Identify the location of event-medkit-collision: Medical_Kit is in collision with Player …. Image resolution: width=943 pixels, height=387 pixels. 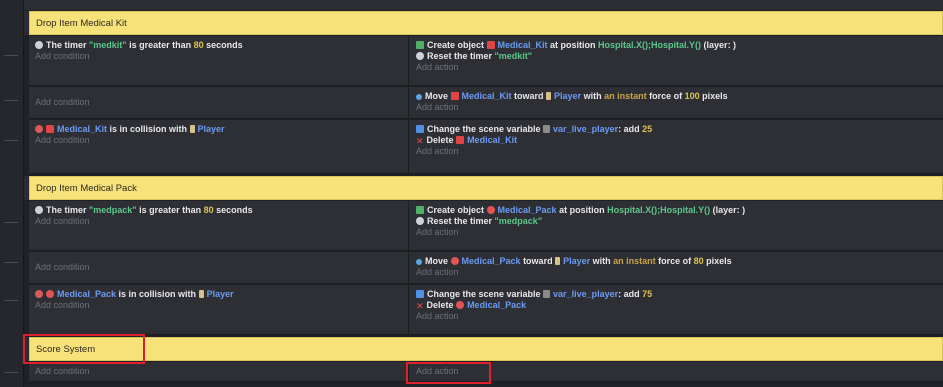
(486, 147).